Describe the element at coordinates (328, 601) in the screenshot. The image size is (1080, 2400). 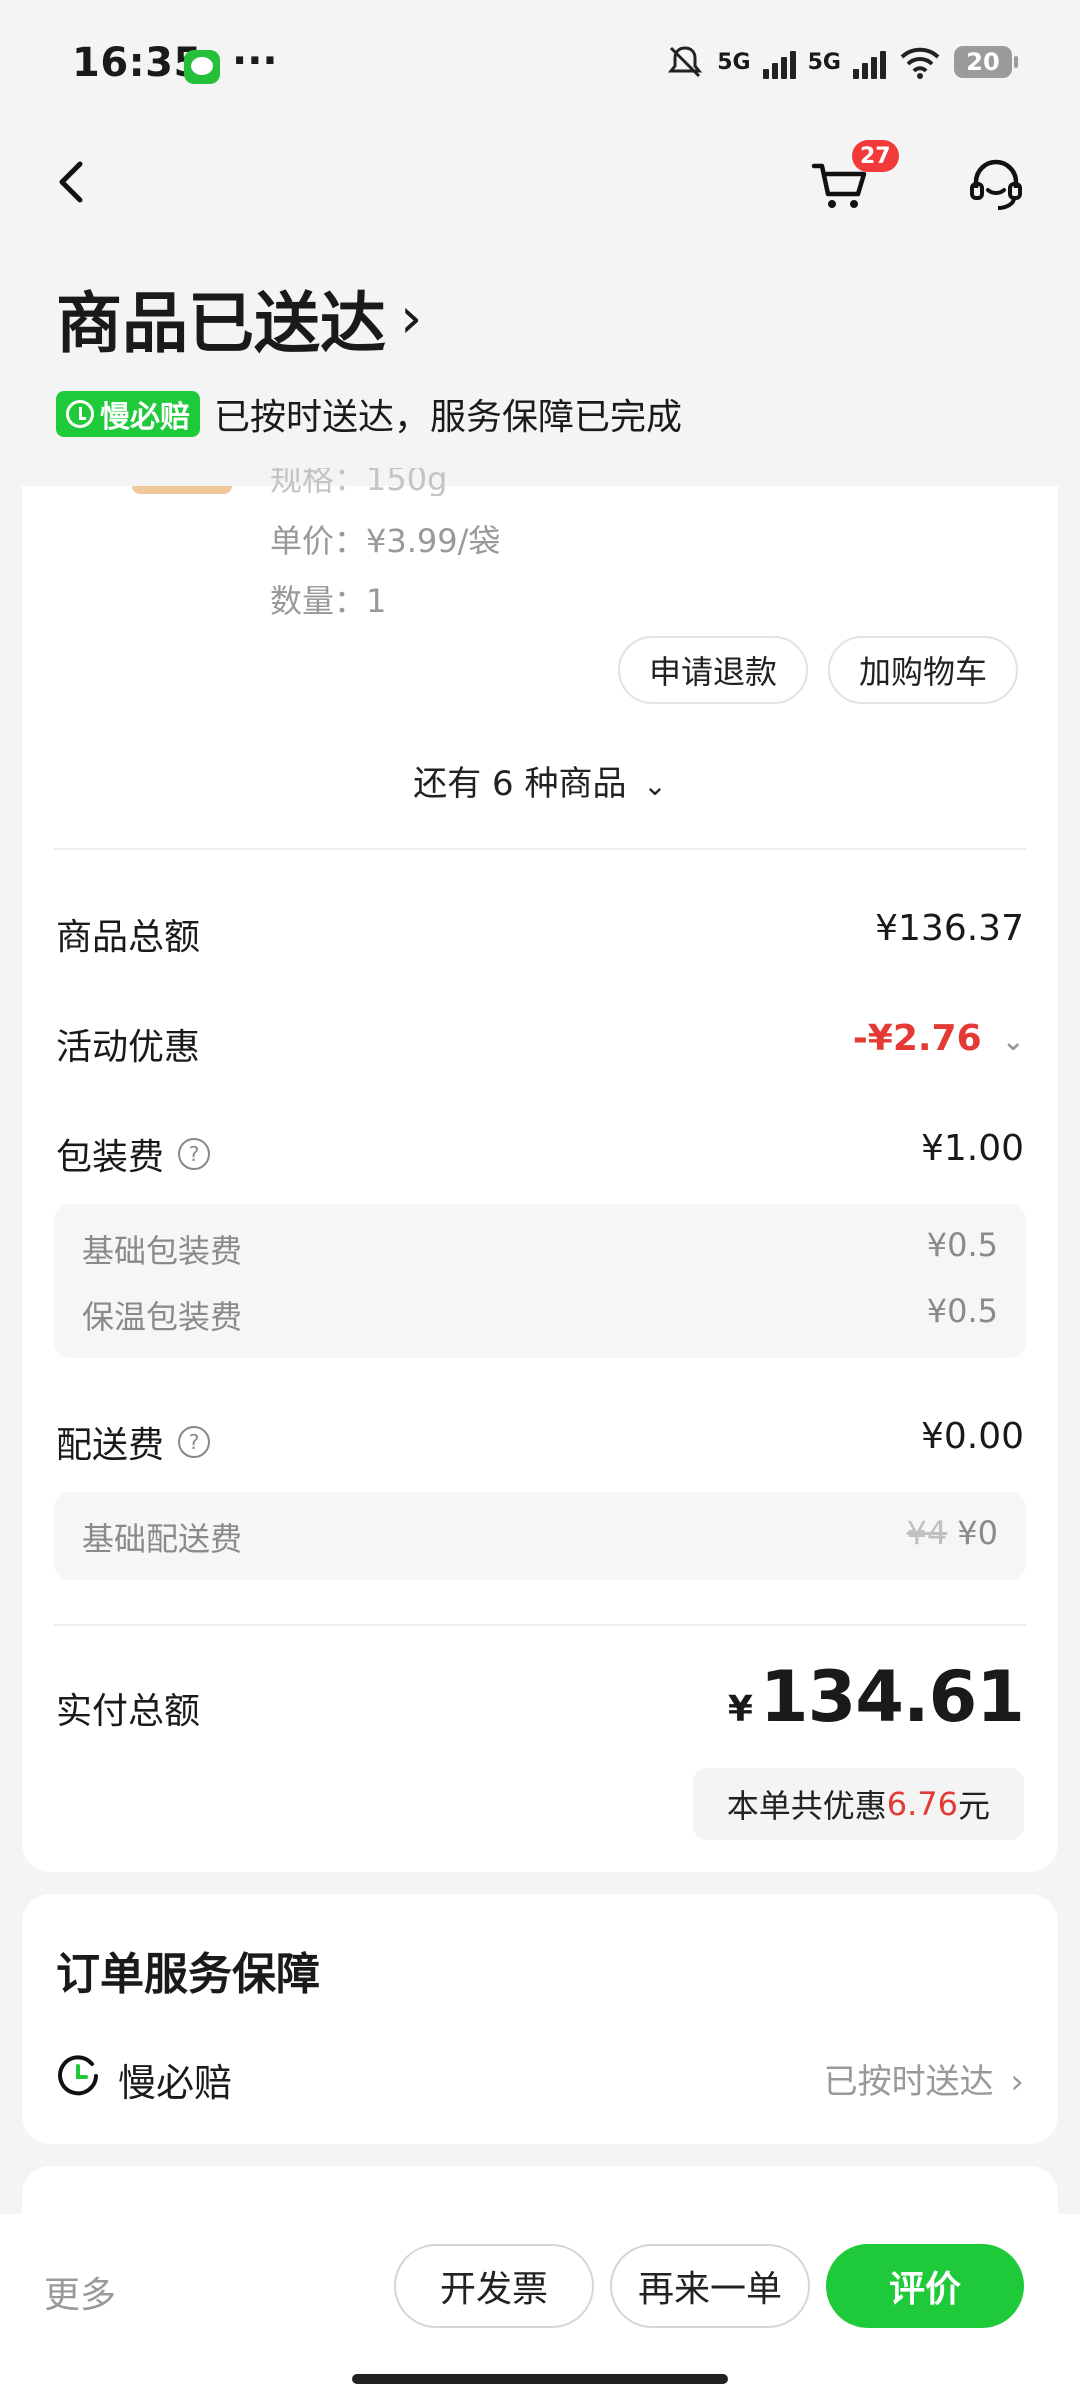
I see `product-quantity: 数量：1` at that location.